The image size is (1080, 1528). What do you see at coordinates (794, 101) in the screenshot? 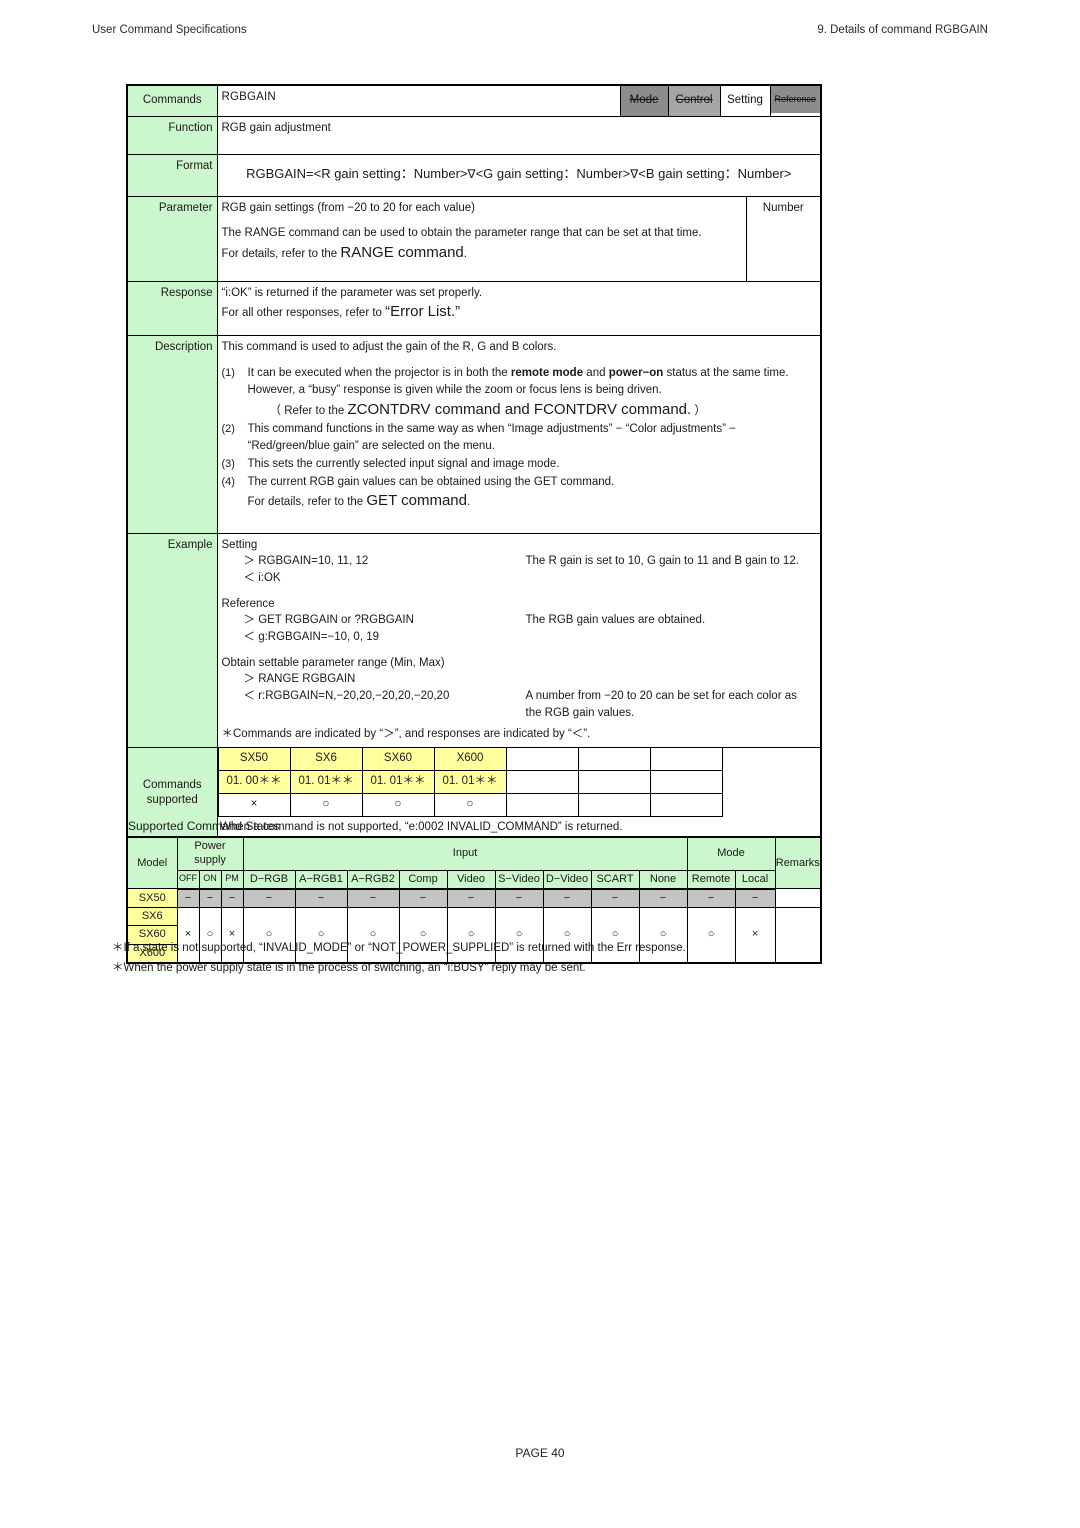
I see `tab-reference: Reference` at bounding box center [794, 101].